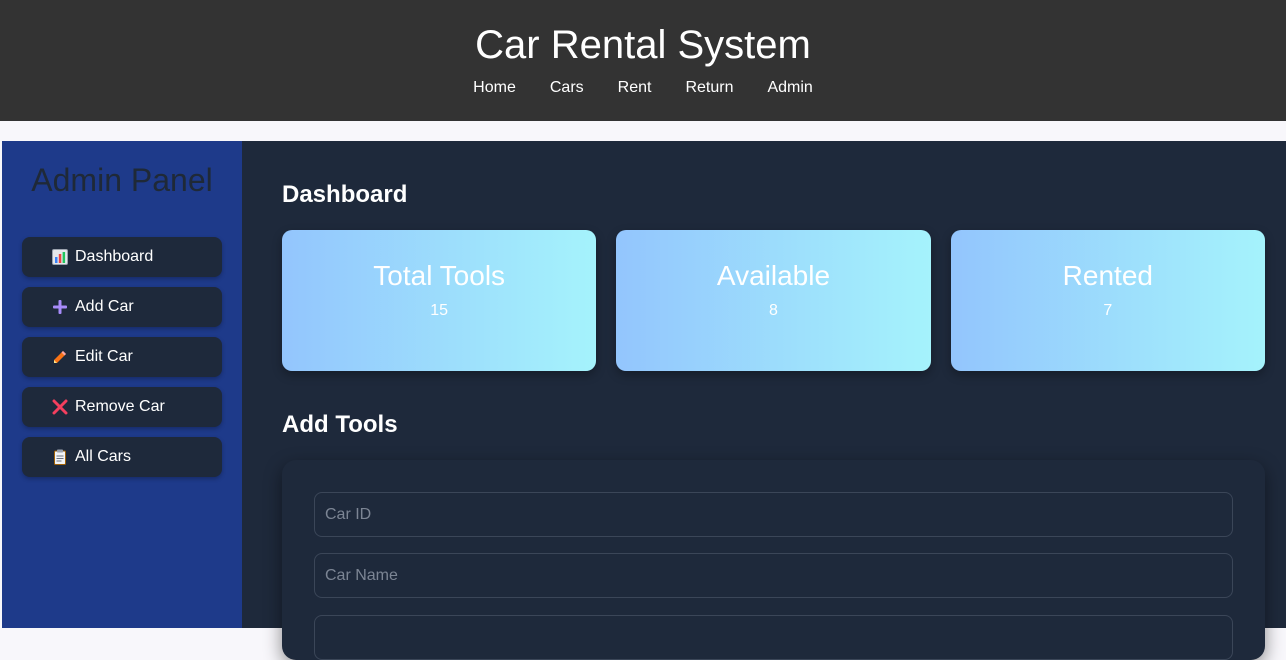 This screenshot has height=660, width=1286. Describe the element at coordinates (104, 356) in the screenshot. I see `sidebar-item-label: Edit Car` at that location.